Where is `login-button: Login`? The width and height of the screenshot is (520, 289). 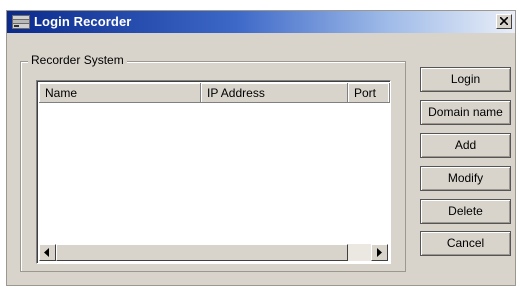 login-button: Login is located at coordinates (465, 79).